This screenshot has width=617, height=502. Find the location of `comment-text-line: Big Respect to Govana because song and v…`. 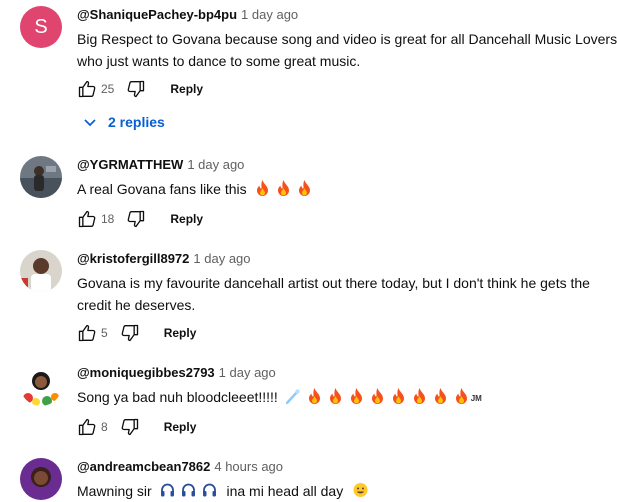

comment-text-line: Big Respect to Govana because song and v… is located at coordinates (347, 39).